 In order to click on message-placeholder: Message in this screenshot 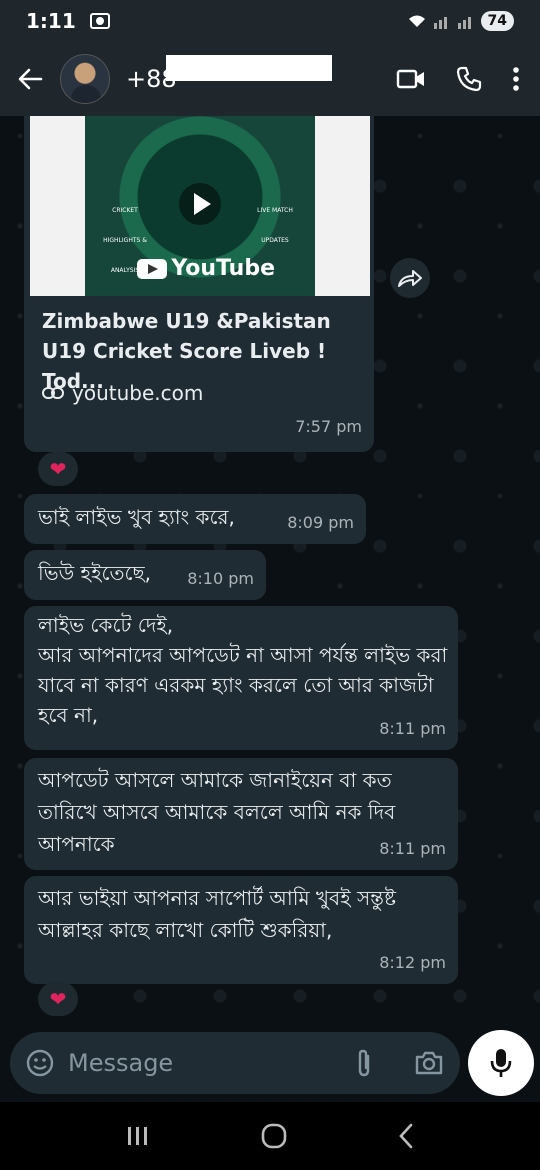, I will do `click(211, 1063)`.